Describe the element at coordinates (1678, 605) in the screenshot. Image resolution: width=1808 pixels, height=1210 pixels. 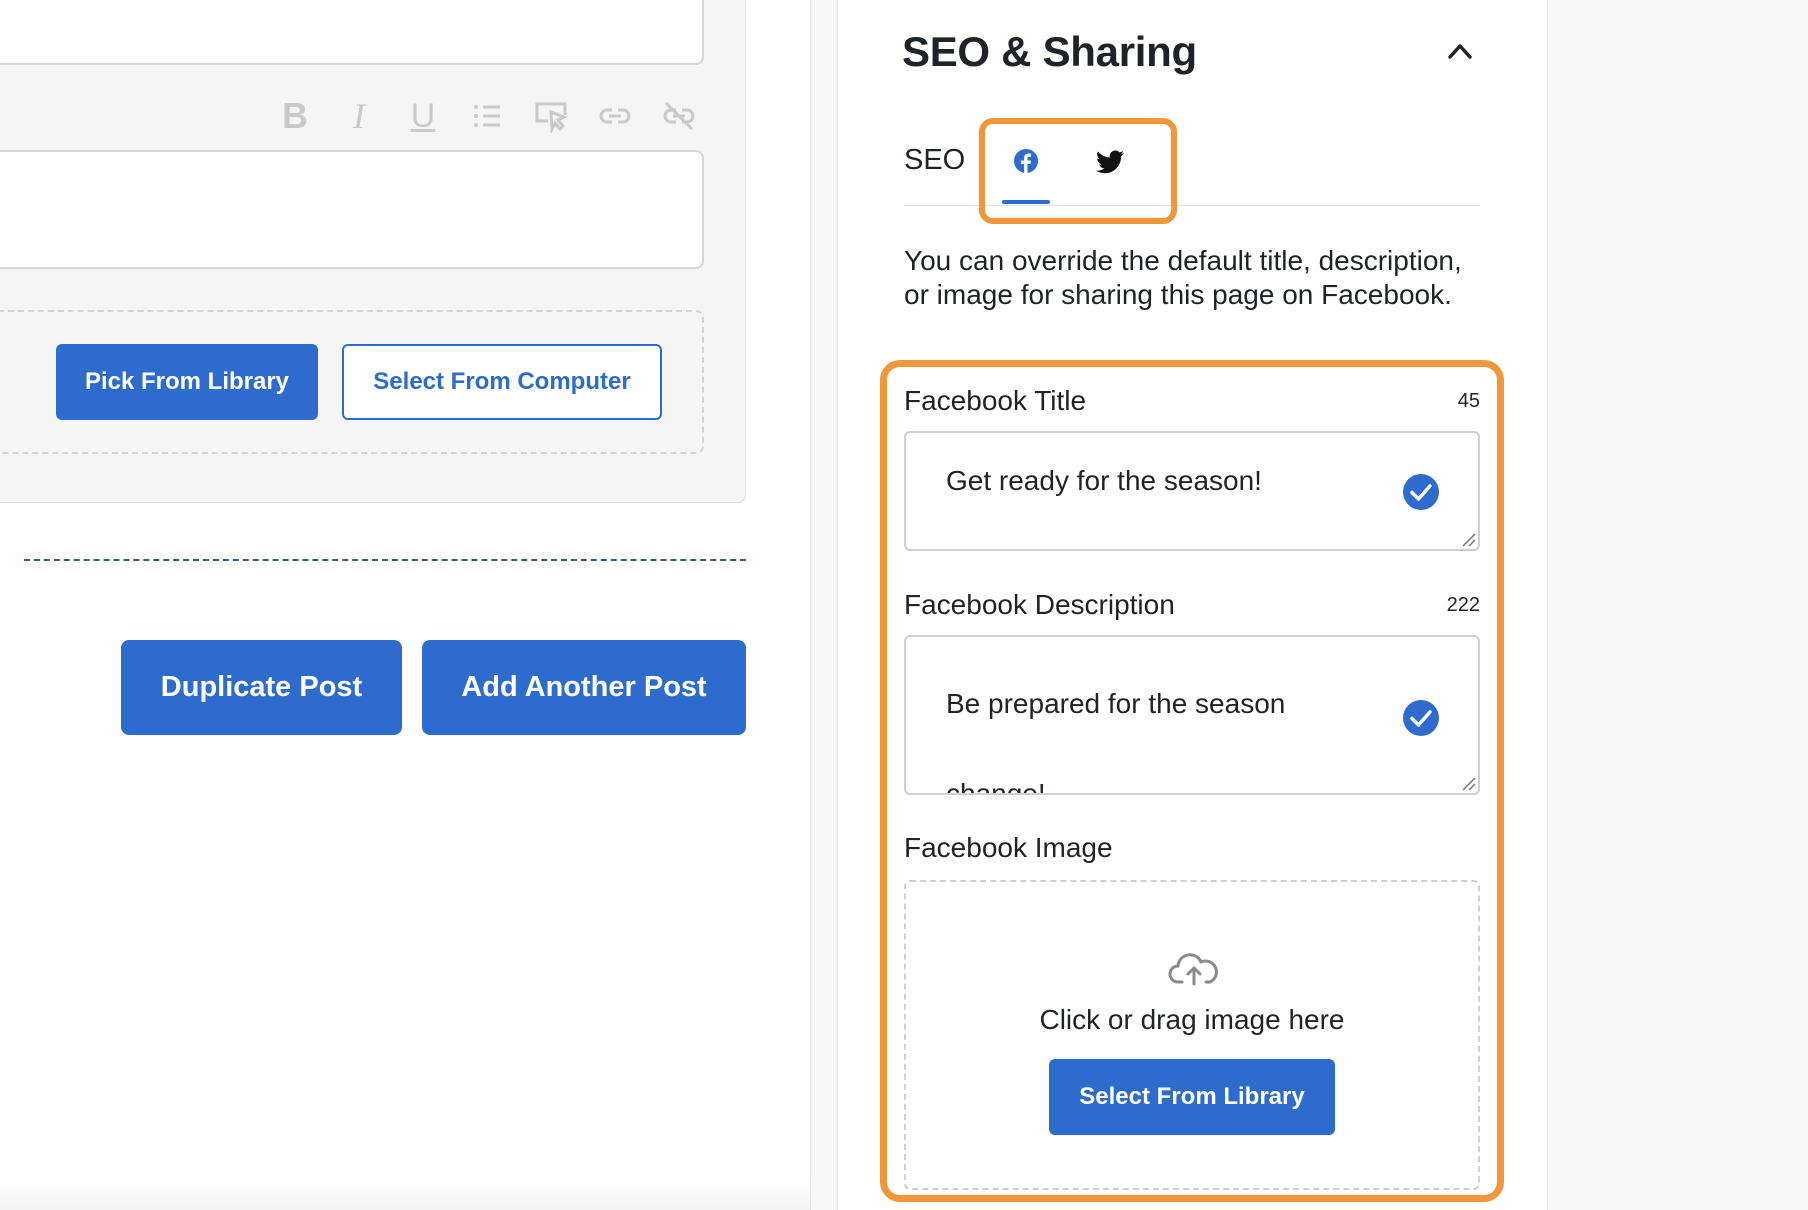
I see `page-background-right` at that location.